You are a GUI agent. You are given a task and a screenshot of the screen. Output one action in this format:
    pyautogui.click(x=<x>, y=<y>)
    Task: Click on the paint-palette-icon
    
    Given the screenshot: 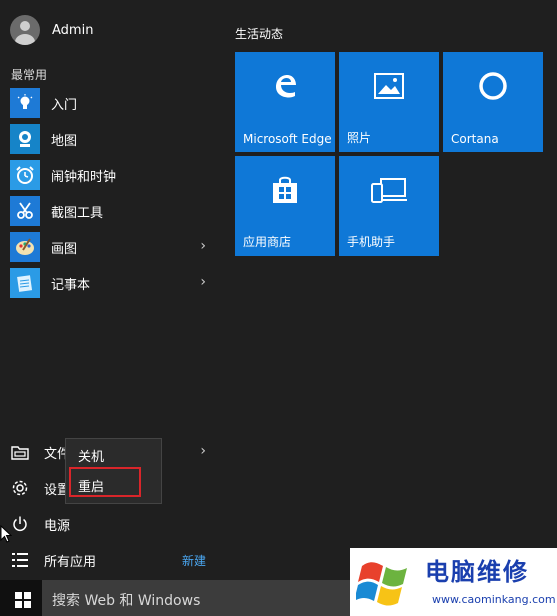 What is the action you would take?
    pyautogui.click(x=25, y=247)
    